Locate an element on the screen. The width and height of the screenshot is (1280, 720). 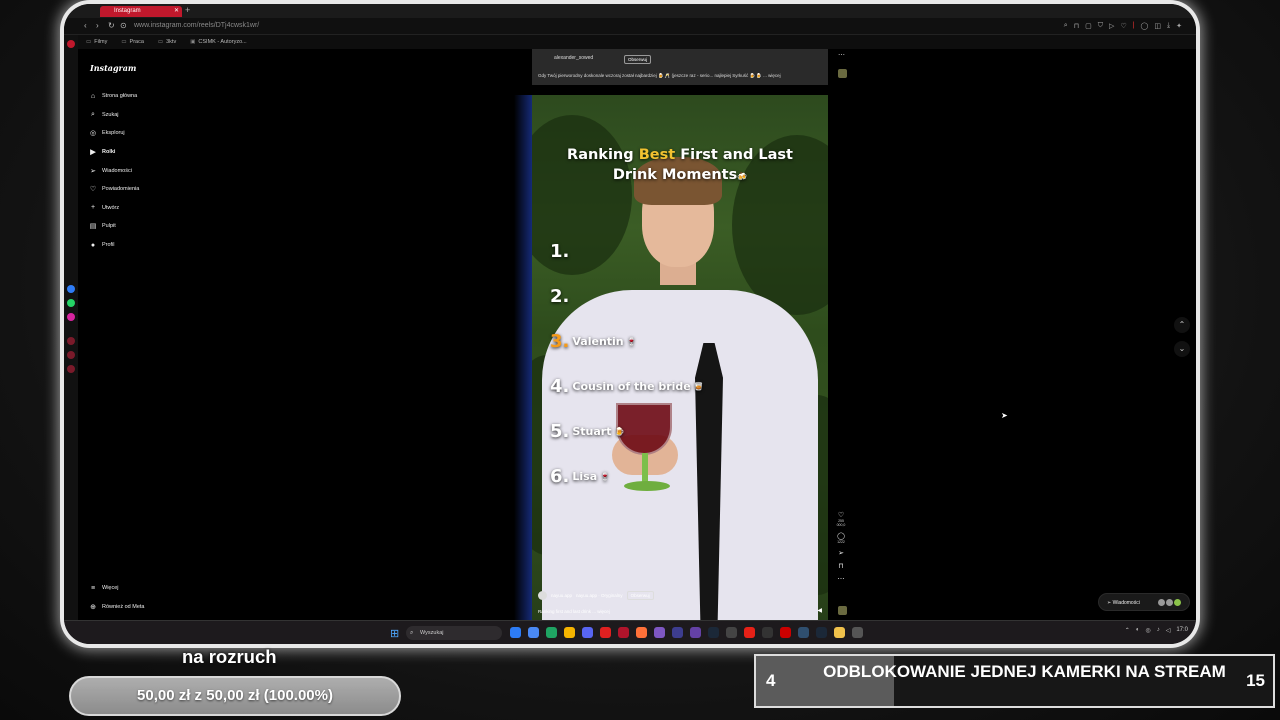
mouse-cursor-icon: ➤ is located at coordinates (1004, 415).